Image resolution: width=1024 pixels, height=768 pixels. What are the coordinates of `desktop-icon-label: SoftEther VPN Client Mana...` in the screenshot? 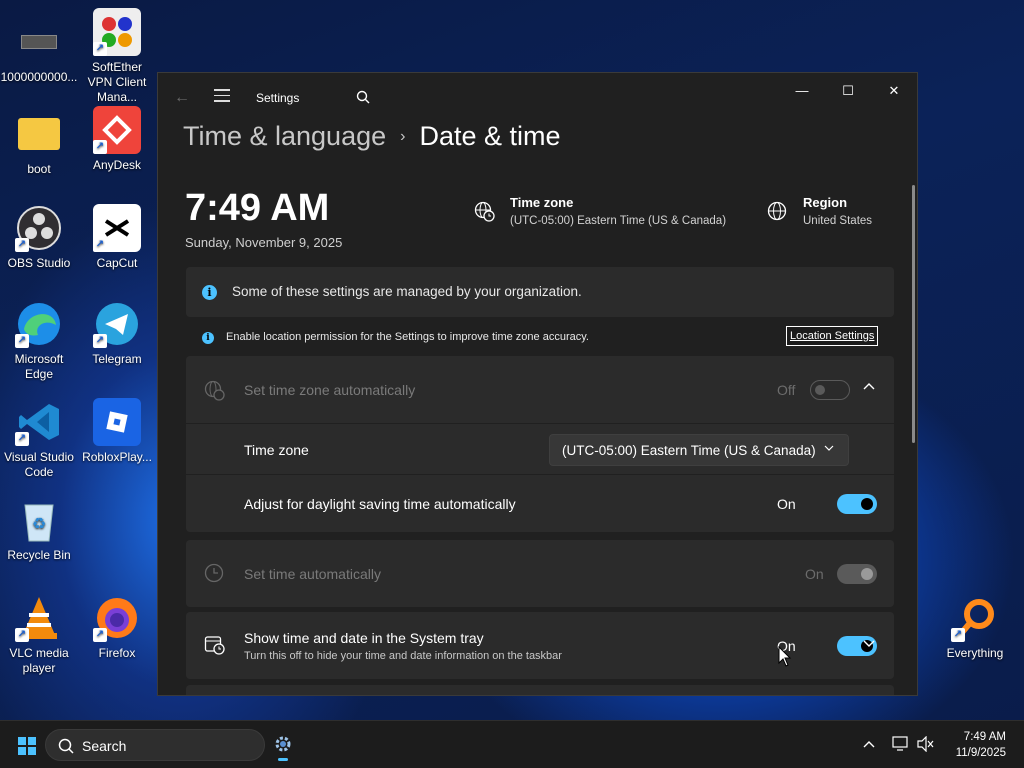 It's located at (117, 82).